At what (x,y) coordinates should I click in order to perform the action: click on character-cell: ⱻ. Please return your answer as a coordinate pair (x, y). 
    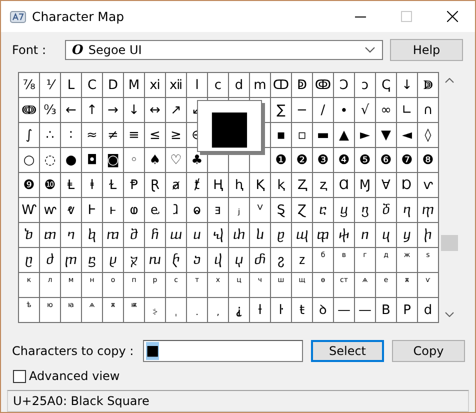
    Looking at the image, I should click on (218, 210).